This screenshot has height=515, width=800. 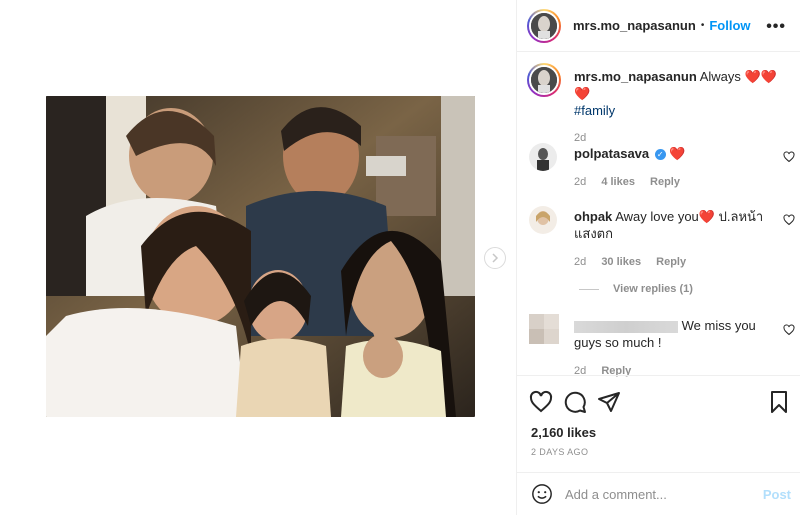 What do you see at coordinates (674, 348) in the screenshot?
I see `comment-body: We miss you guys so much ! 2d Reply` at bounding box center [674, 348].